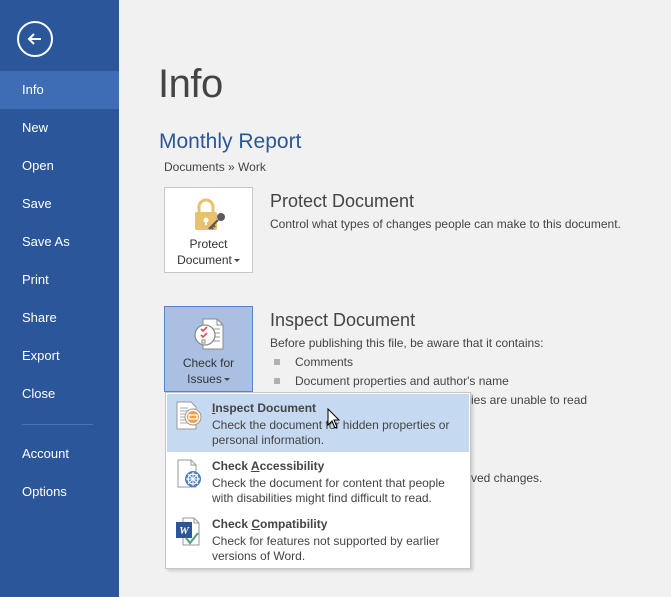  What do you see at coordinates (190, 84) in the screenshot?
I see `page-title: Info` at bounding box center [190, 84].